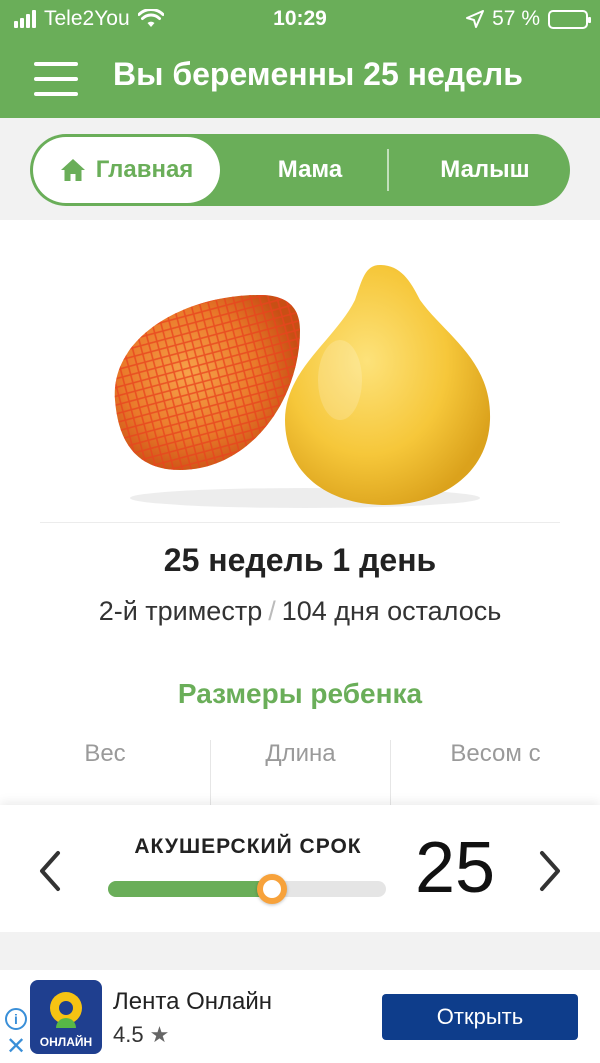  Describe the element at coordinates (16, 1019) in the screenshot. I see `ad-info-icon: i` at that location.